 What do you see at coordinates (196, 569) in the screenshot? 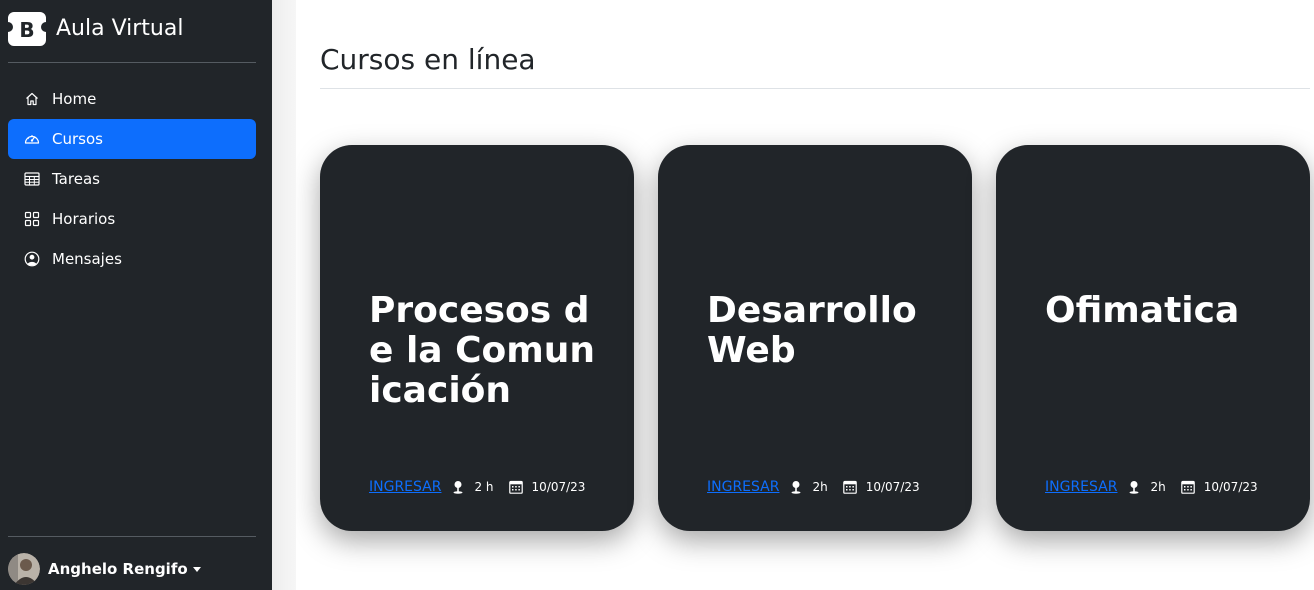
I see `caret-down-icon` at bounding box center [196, 569].